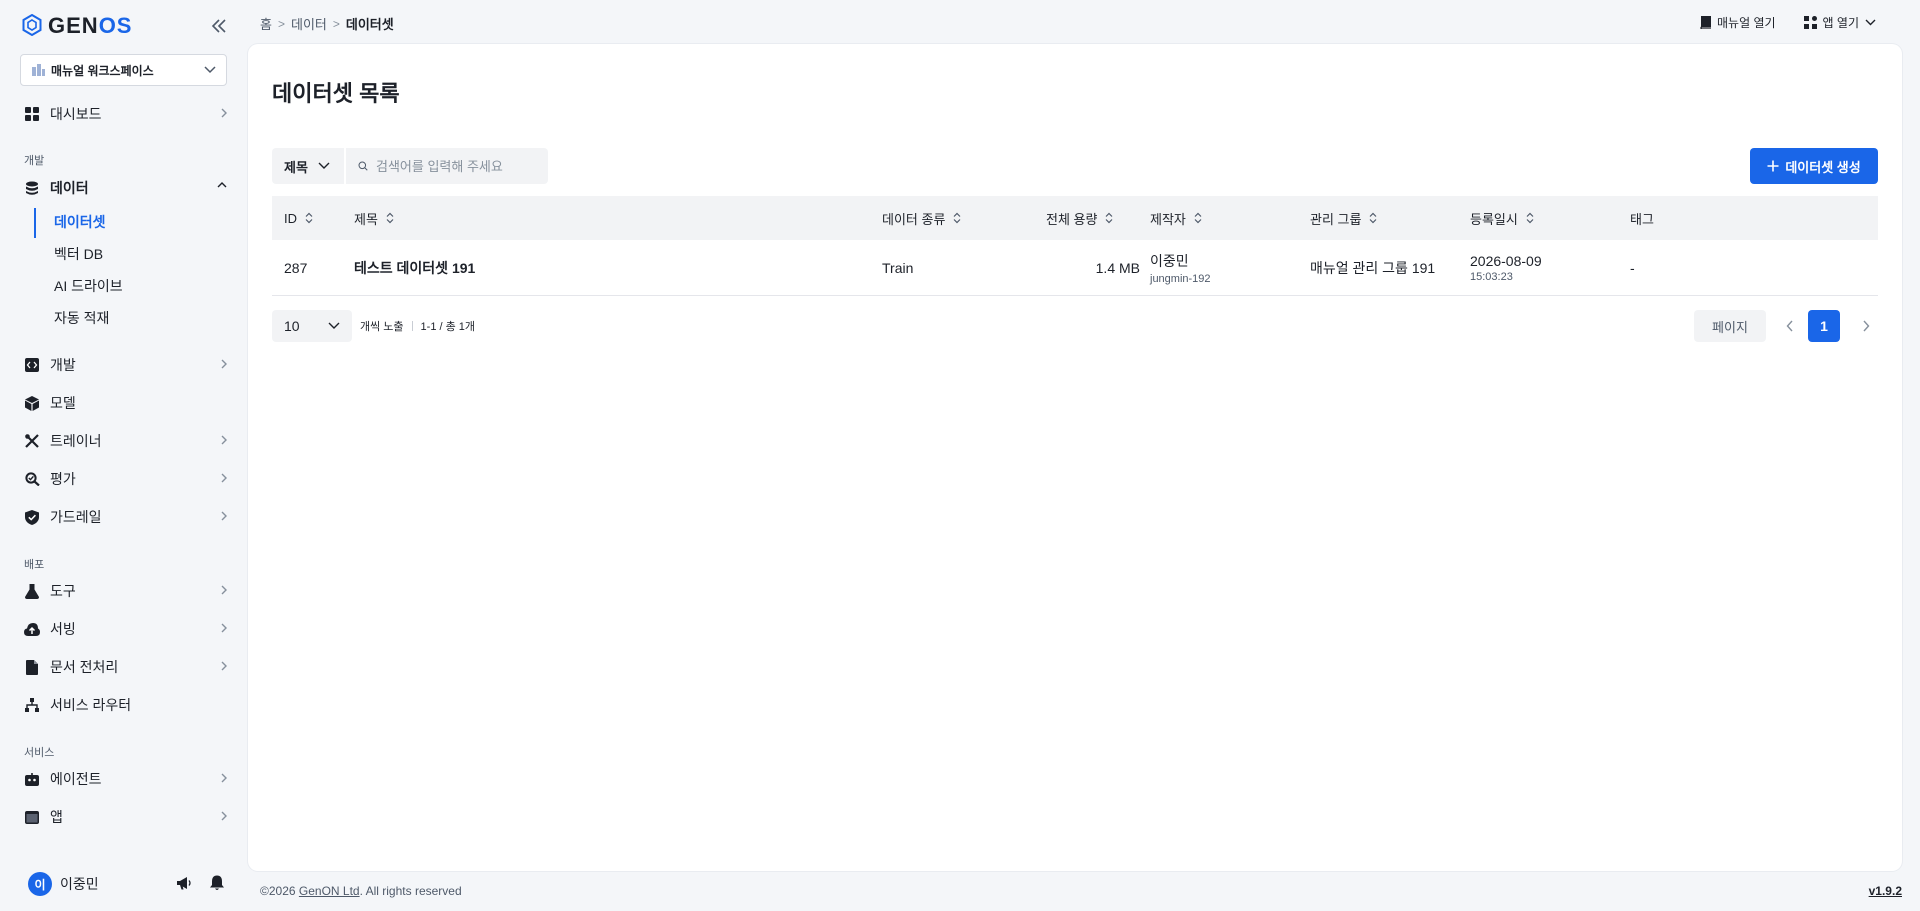  What do you see at coordinates (63, 365) in the screenshot?
I see `sidebar-item-label: 개발` at bounding box center [63, 365].